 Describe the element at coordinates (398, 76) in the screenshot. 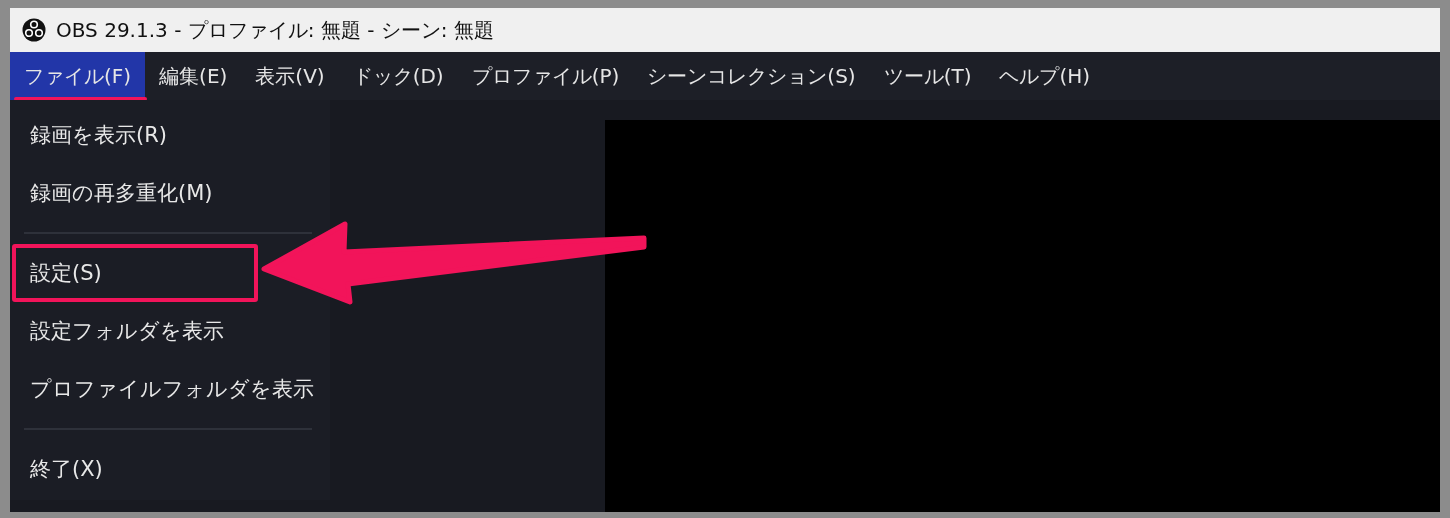

I see `menu-item: ドック(D)` at that location.